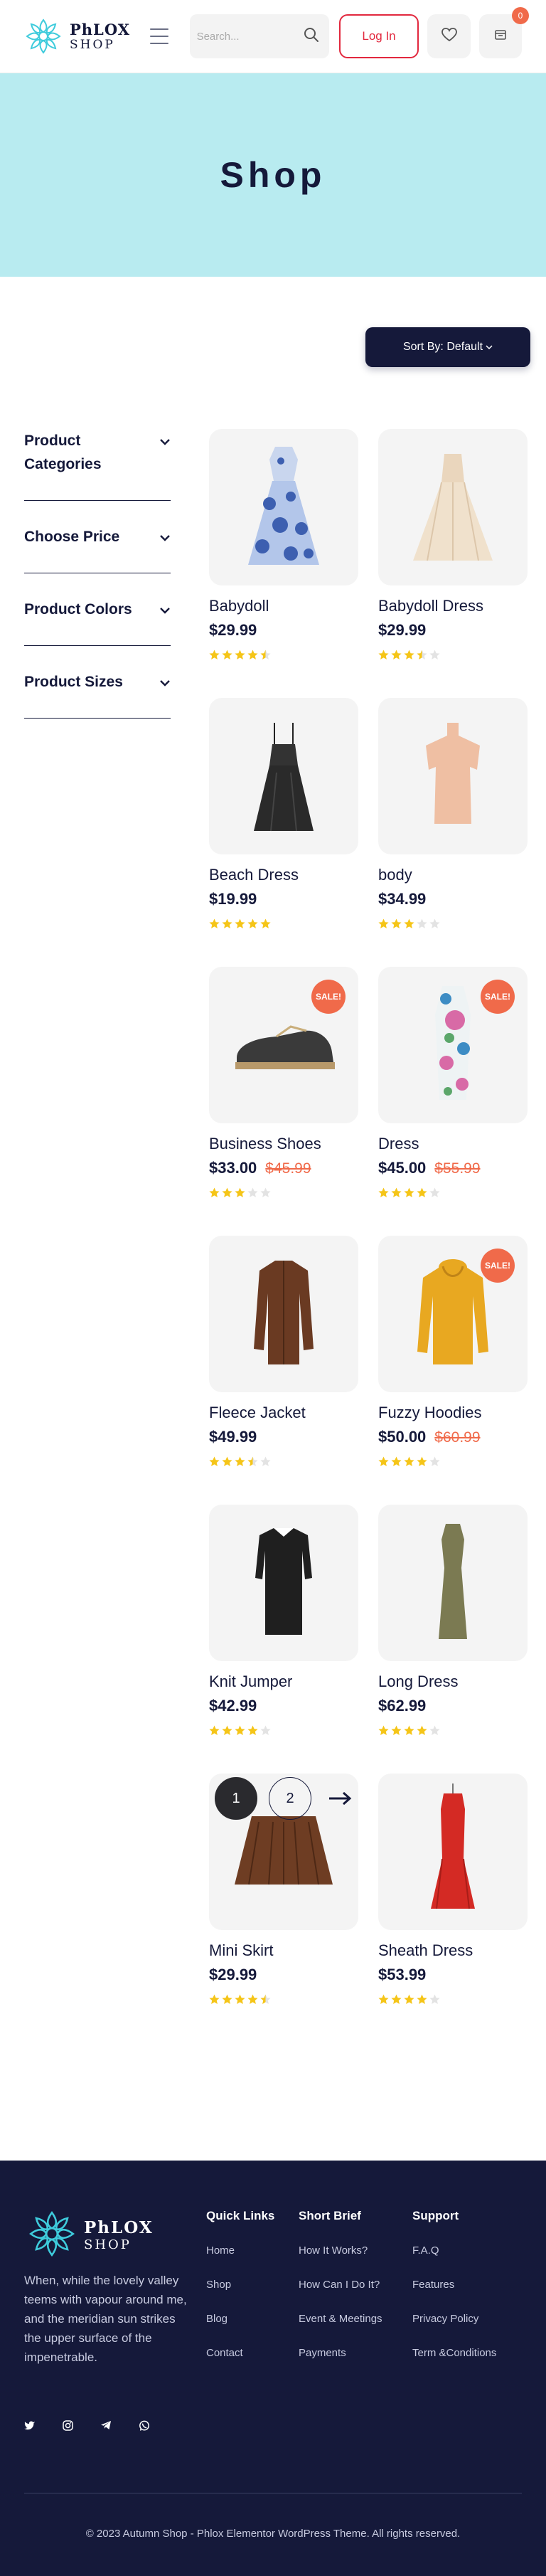  Describe the element at coordinates (453, 1682) in the screenshot. I see `product-name: Long Dress` at that location.